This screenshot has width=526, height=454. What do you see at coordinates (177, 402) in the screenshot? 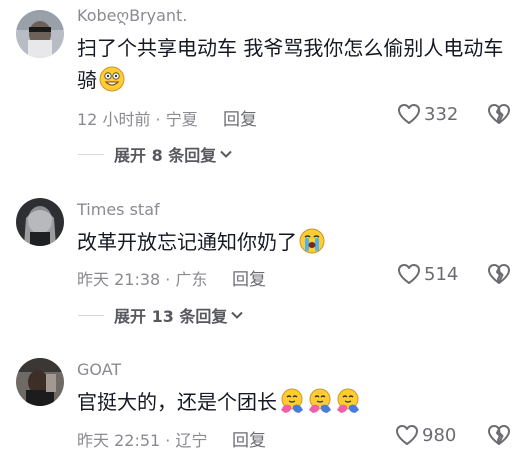
I see `comment-text-content: 官挺大的，还是个团长` at bounding box center [177, 402].